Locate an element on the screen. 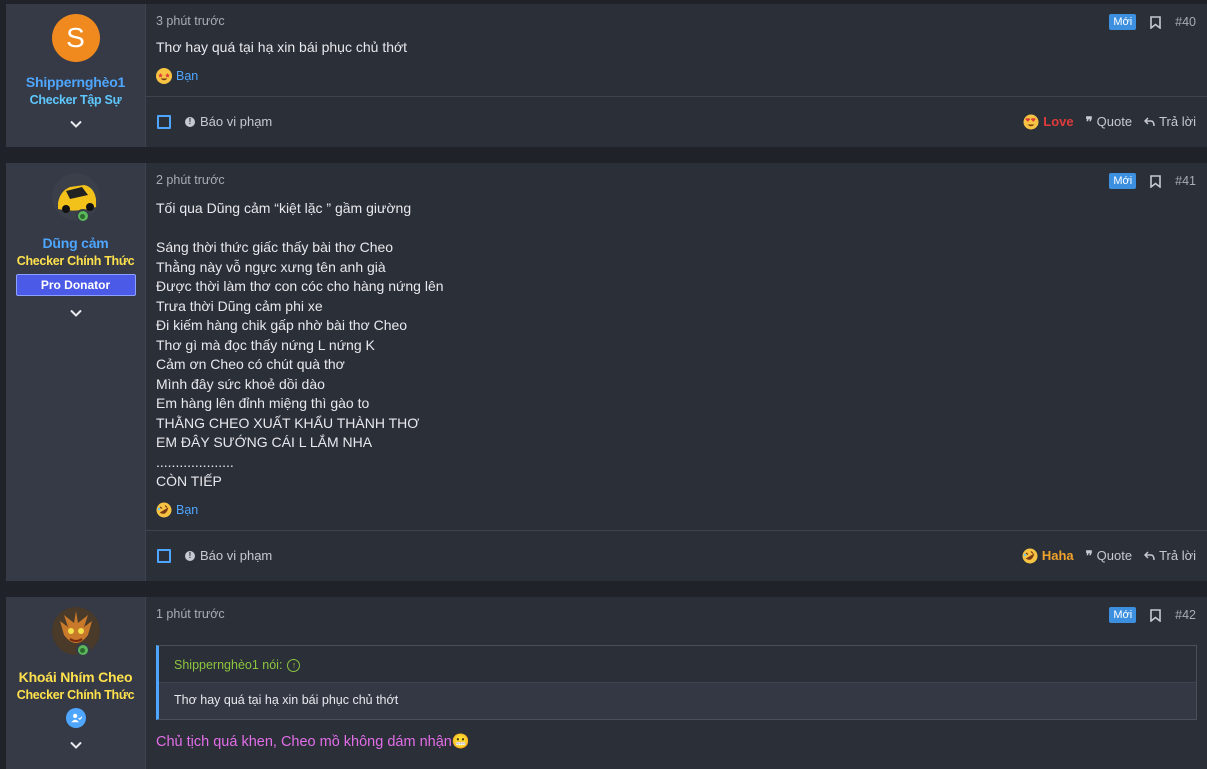 Image resolution: width=1207 pixels, height=769 pixels. star-struck-emoji-icon is located at coordinates (164, 76).